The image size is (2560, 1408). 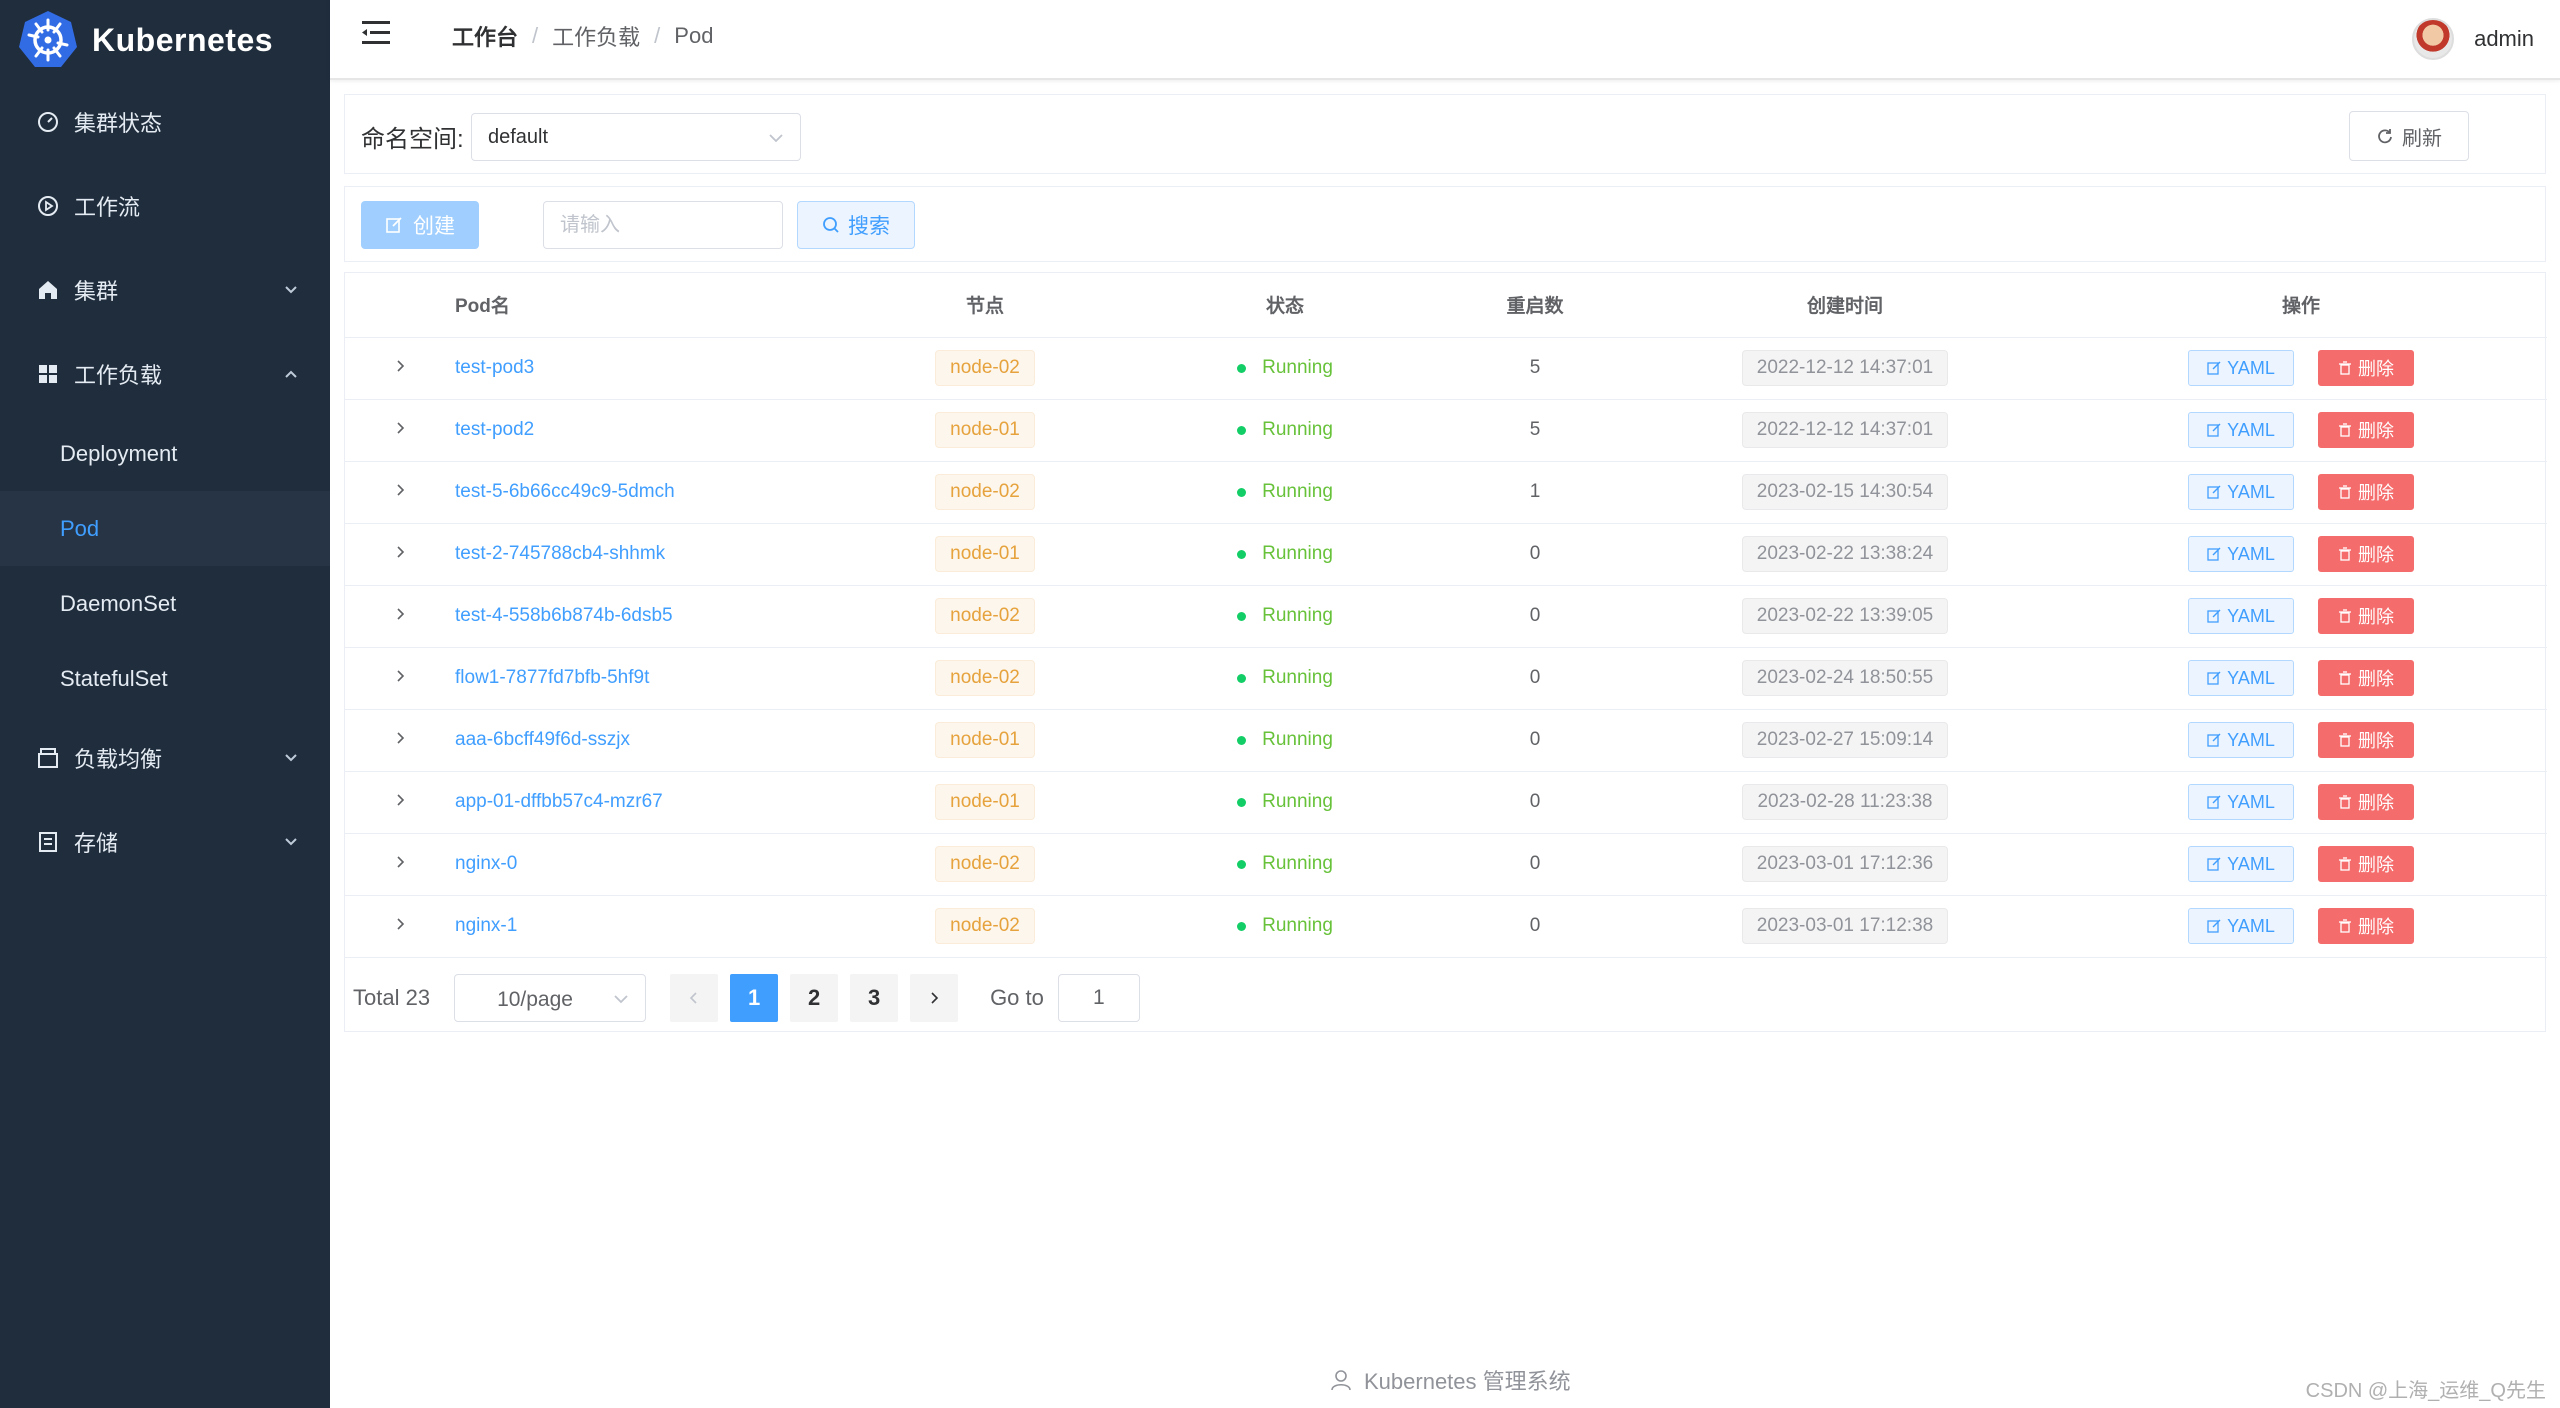 I want to click on sidebar-item-cluster-status: 集群状态, so click(x=165, y=122).